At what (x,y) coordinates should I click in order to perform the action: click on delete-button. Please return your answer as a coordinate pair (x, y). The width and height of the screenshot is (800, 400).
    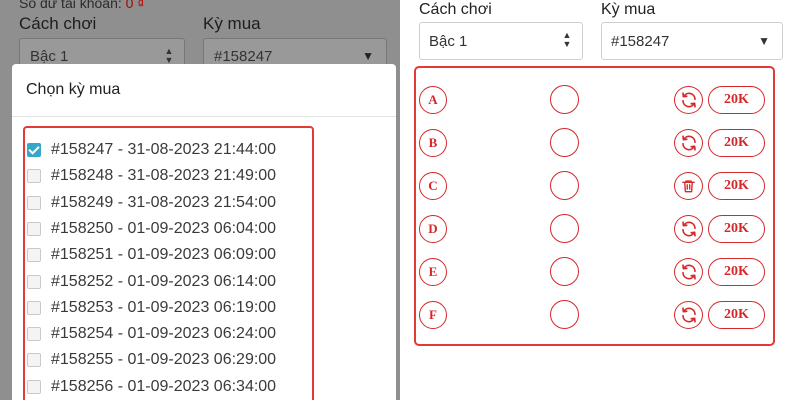
    Looking at the image, I should click on (688, 185).